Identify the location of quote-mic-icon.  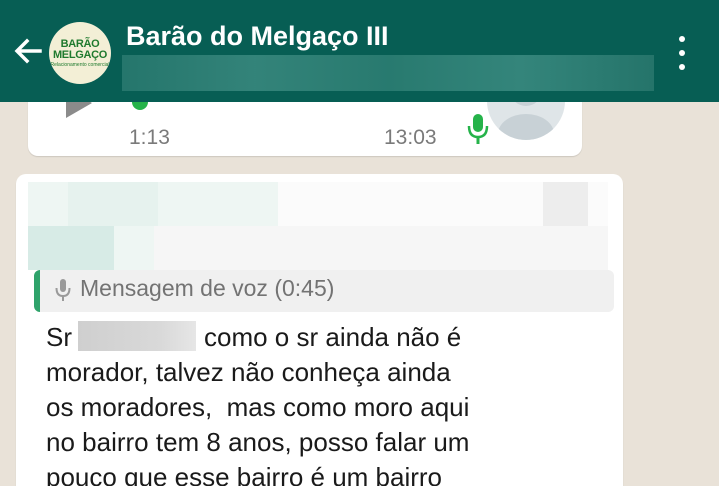
(63, 290).